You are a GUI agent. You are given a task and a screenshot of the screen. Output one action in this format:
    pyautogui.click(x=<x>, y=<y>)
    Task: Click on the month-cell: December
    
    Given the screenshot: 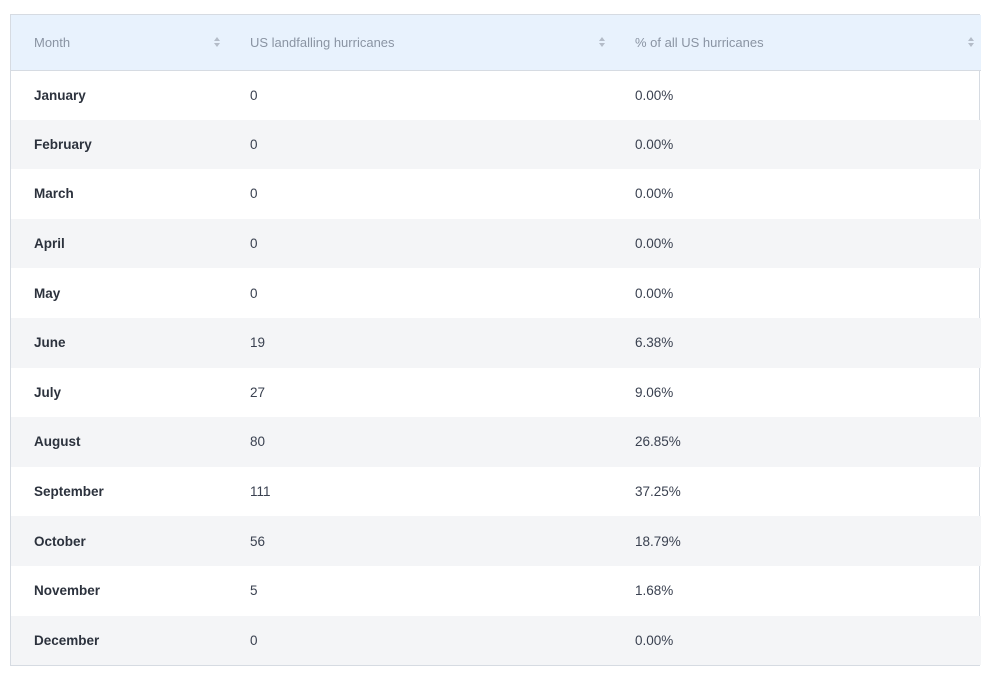 What is the action you would take?
    pyautogui.click(x=67, y=640)
    